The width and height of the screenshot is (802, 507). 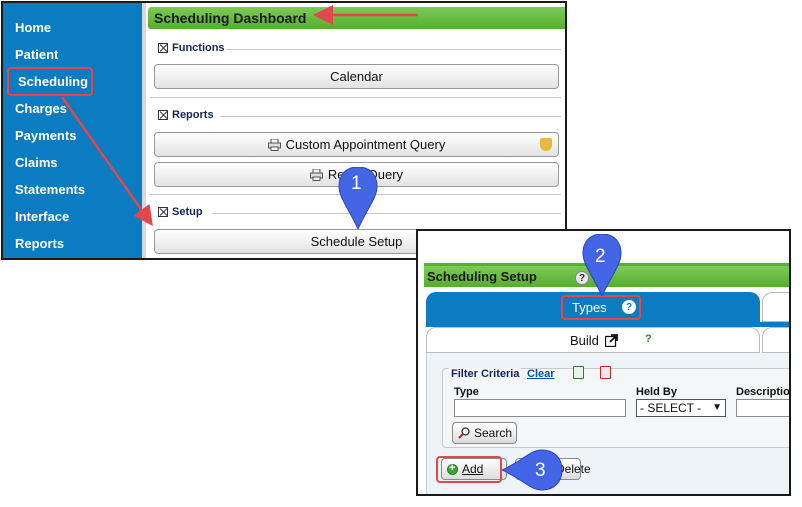 I want to click on arrow-to-schedule-setup, so click(x=106, y=161).